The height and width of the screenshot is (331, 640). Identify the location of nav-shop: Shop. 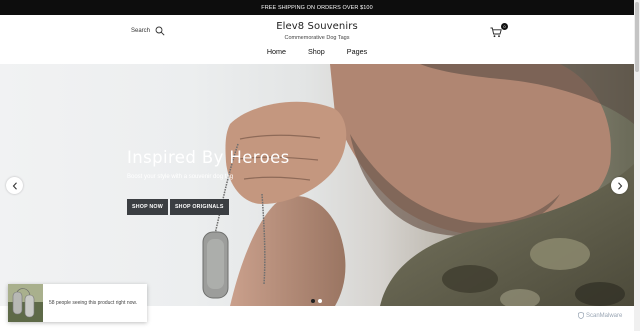
(316, 51).